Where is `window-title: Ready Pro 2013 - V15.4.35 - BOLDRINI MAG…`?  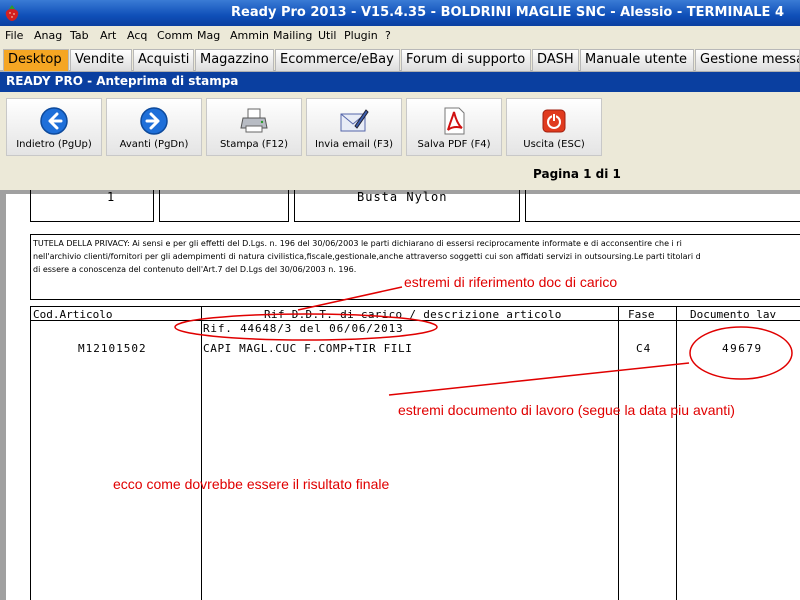 window-title: Ready Pro 2013 - V15.4.35 - BOLDRINI MAG… is located at coordinates (507, 12).